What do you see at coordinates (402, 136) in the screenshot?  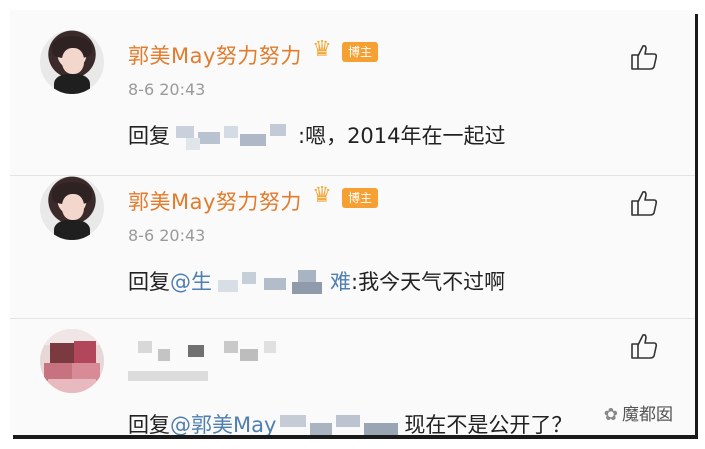 I see `reply-body: :嗯，2014年在一起过` at bounding box center [402, 136].